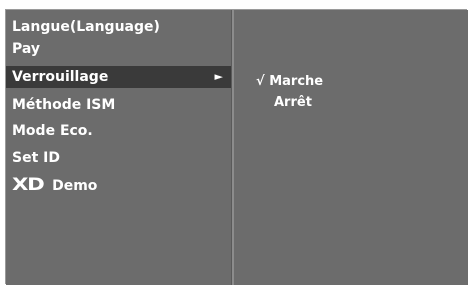 The image size is (472, 285). What do you see at coordinates (118, 77) in the screenshot?
I see `menu-item-verrouillage: Verrouillage ►` at bounding box center [118, 77].